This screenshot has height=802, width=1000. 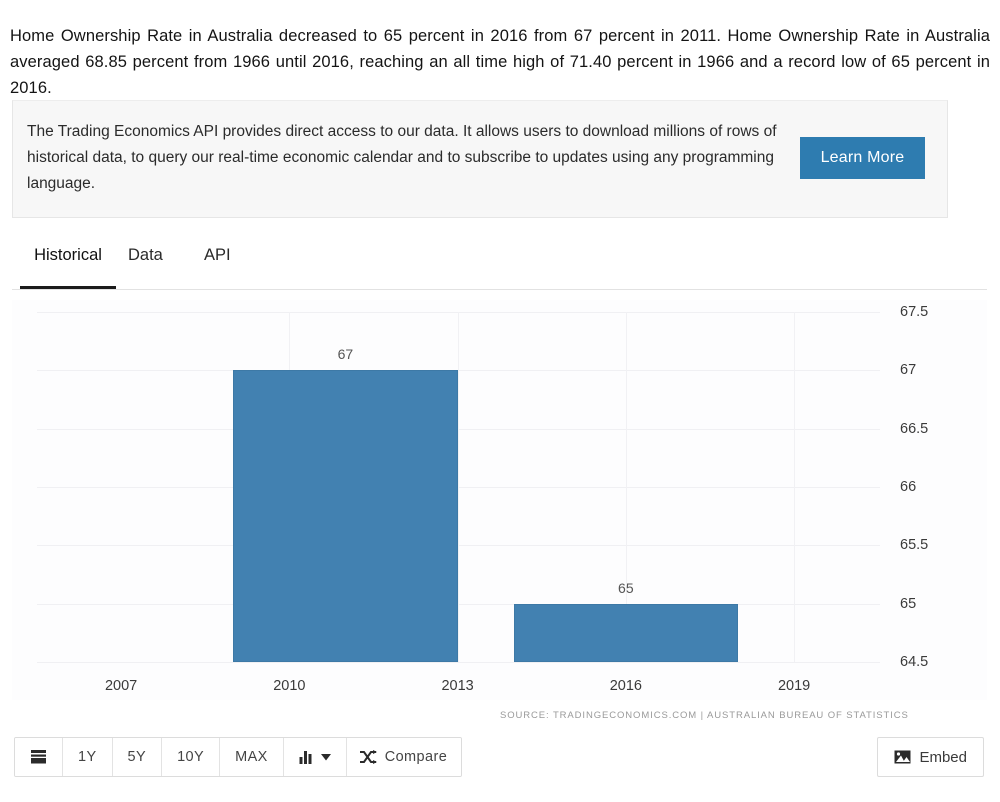 What do you see at coordinates (416, 757) in the screenshot?
I see `compare-label: Compare` at bounding box center [416, 757].